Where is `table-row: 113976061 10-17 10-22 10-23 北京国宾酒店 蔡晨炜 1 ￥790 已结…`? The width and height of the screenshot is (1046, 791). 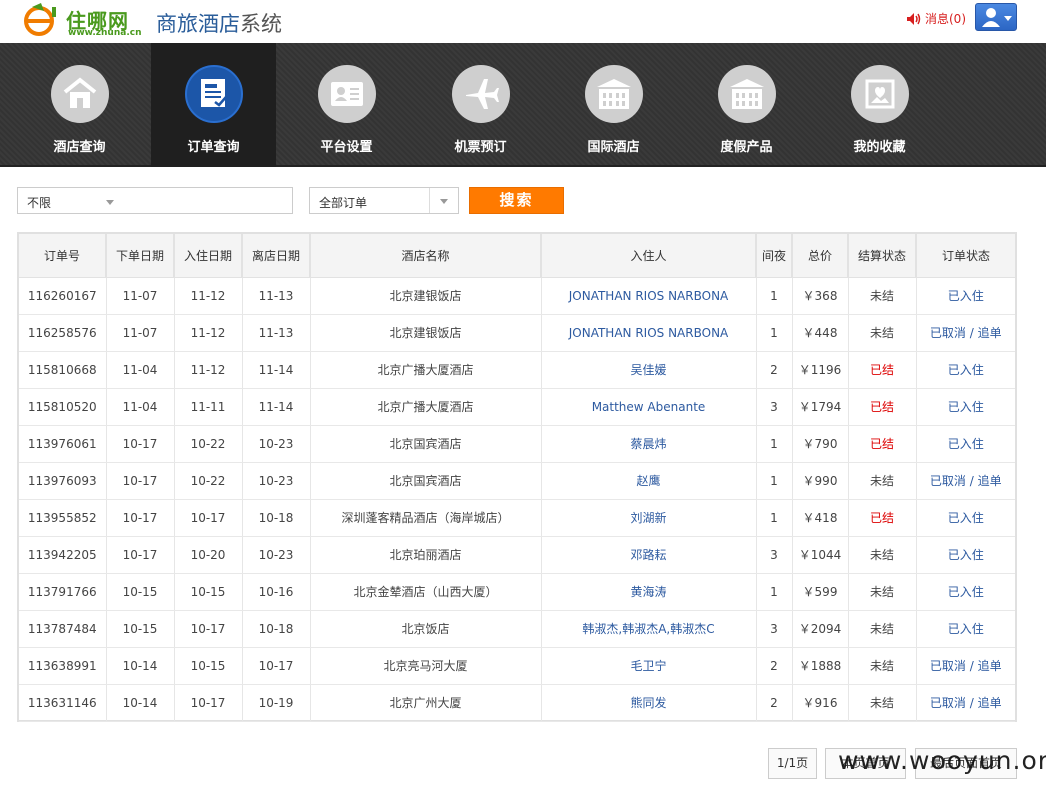
table-row: 113976061 10-17 10-22 10-23 北京国宾酒店 蔡晨炜 1 ￥790 已结… is located at coordinates (517, 444).